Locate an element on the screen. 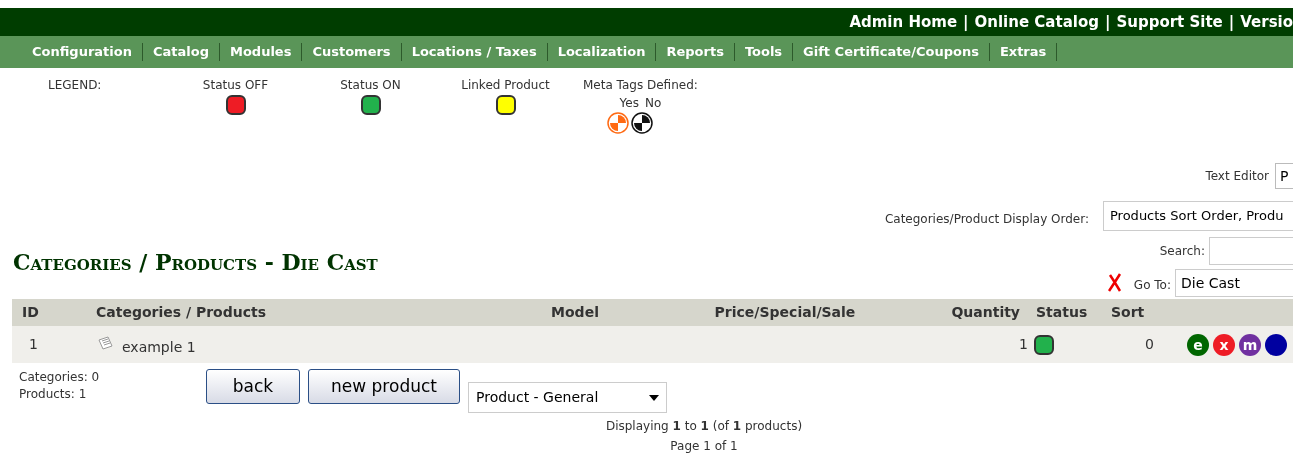  top-link: Admin Home is located at coordinates (903, 22).